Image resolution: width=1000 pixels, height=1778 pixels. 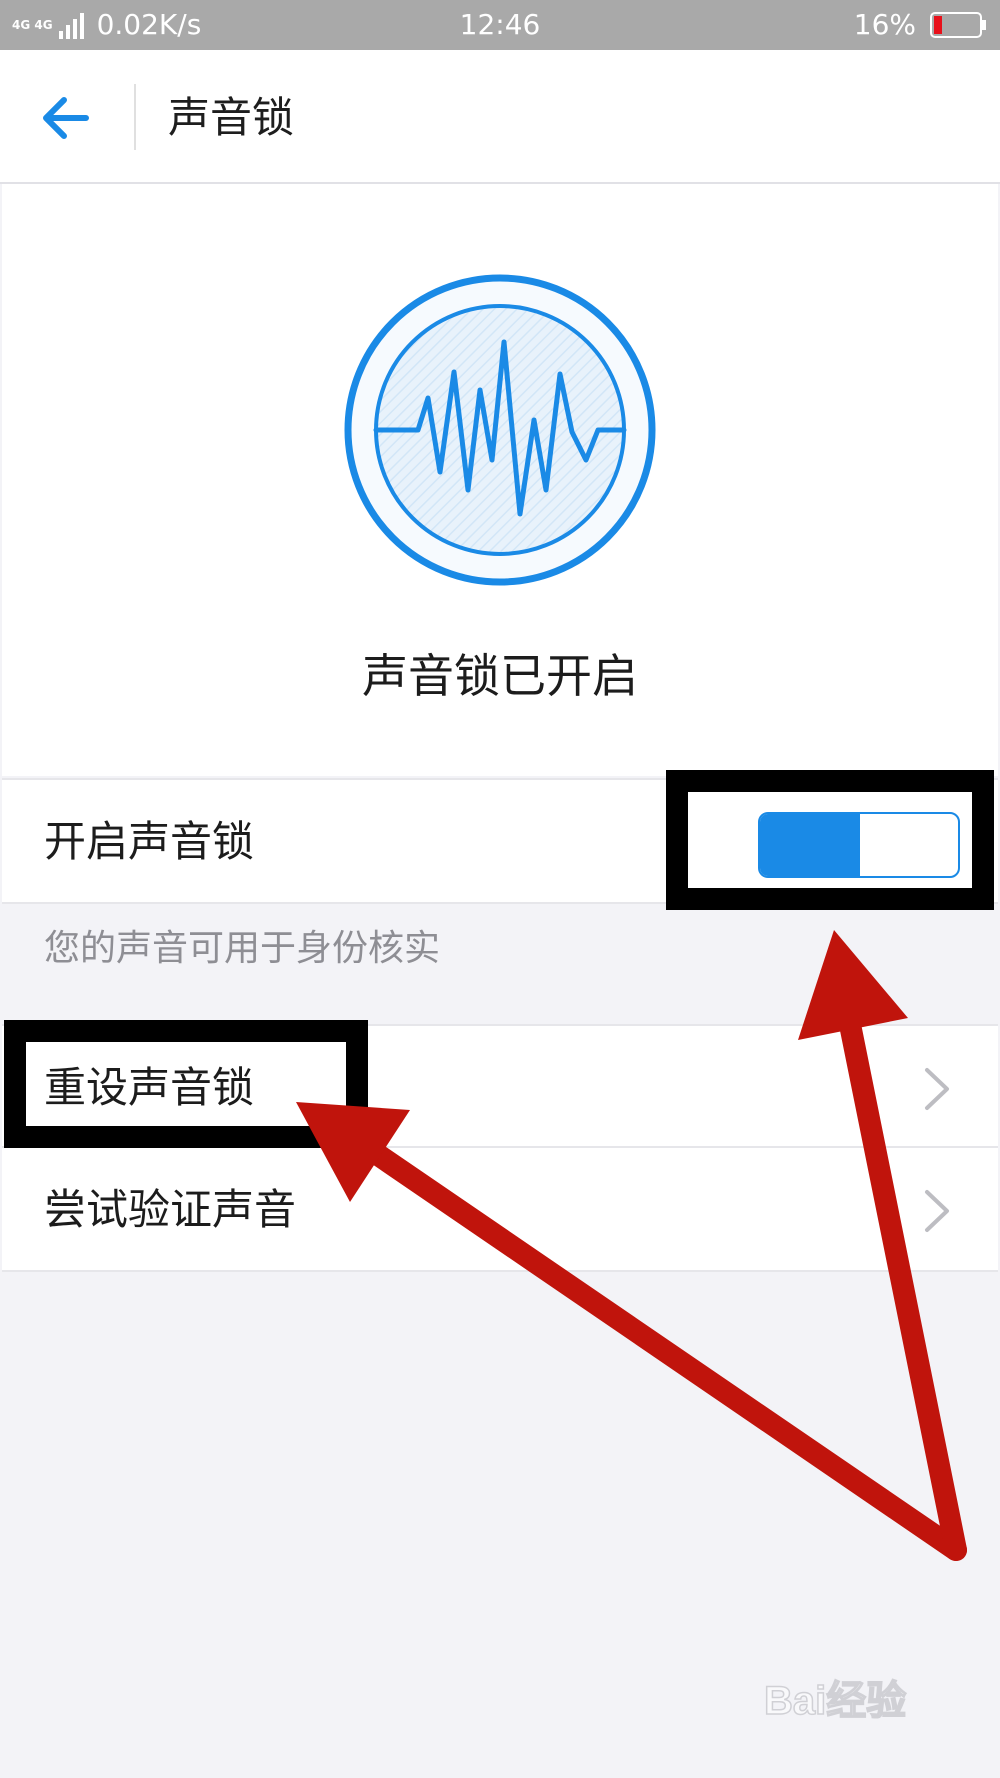 I want to click on lock-status-text: 声音锁已开启, so click(x=500, y=676).